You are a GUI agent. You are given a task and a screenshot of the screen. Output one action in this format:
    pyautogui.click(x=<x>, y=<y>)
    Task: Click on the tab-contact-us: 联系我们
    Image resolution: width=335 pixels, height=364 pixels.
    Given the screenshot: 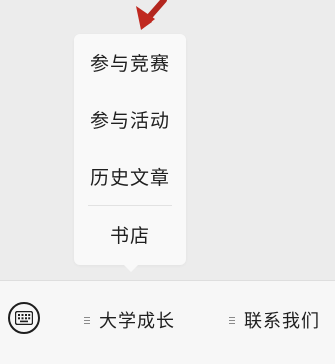 What is the action you would take?
    pyautogui.click(x=274, y=320)
    